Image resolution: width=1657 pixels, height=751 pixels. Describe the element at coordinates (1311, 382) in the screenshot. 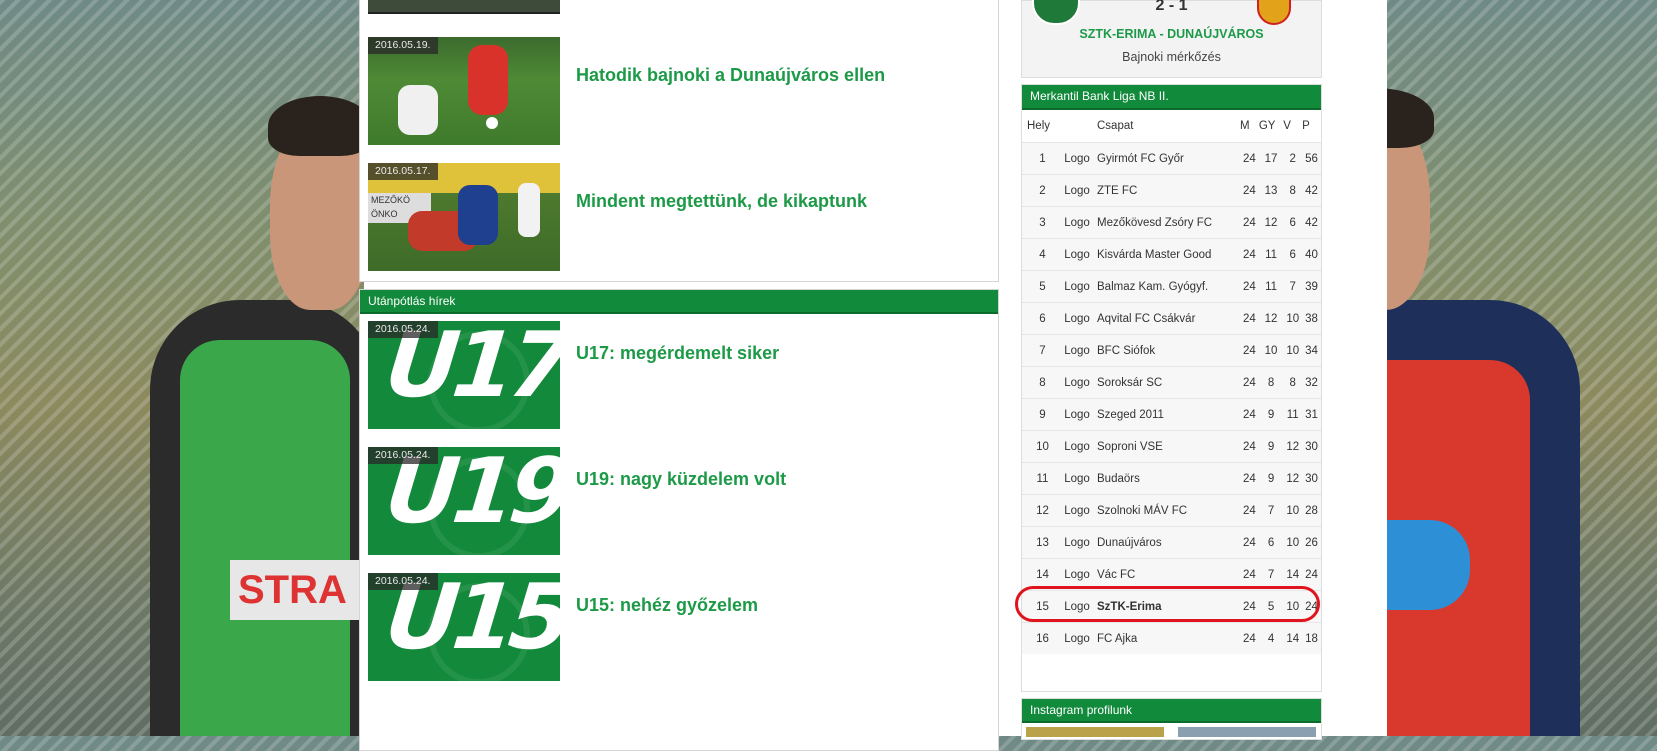

I see `points: 32` at that location.